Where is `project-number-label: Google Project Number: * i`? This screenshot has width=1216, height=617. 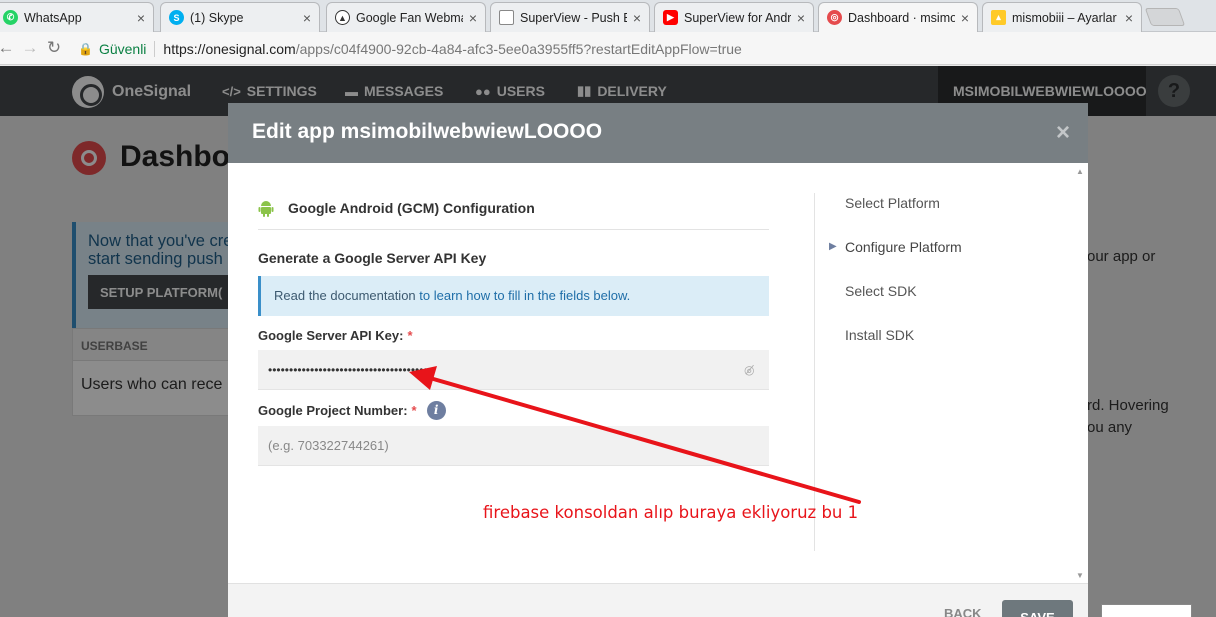 project-number-label: Google Project Number: * i is located at coordinates (352, 410).